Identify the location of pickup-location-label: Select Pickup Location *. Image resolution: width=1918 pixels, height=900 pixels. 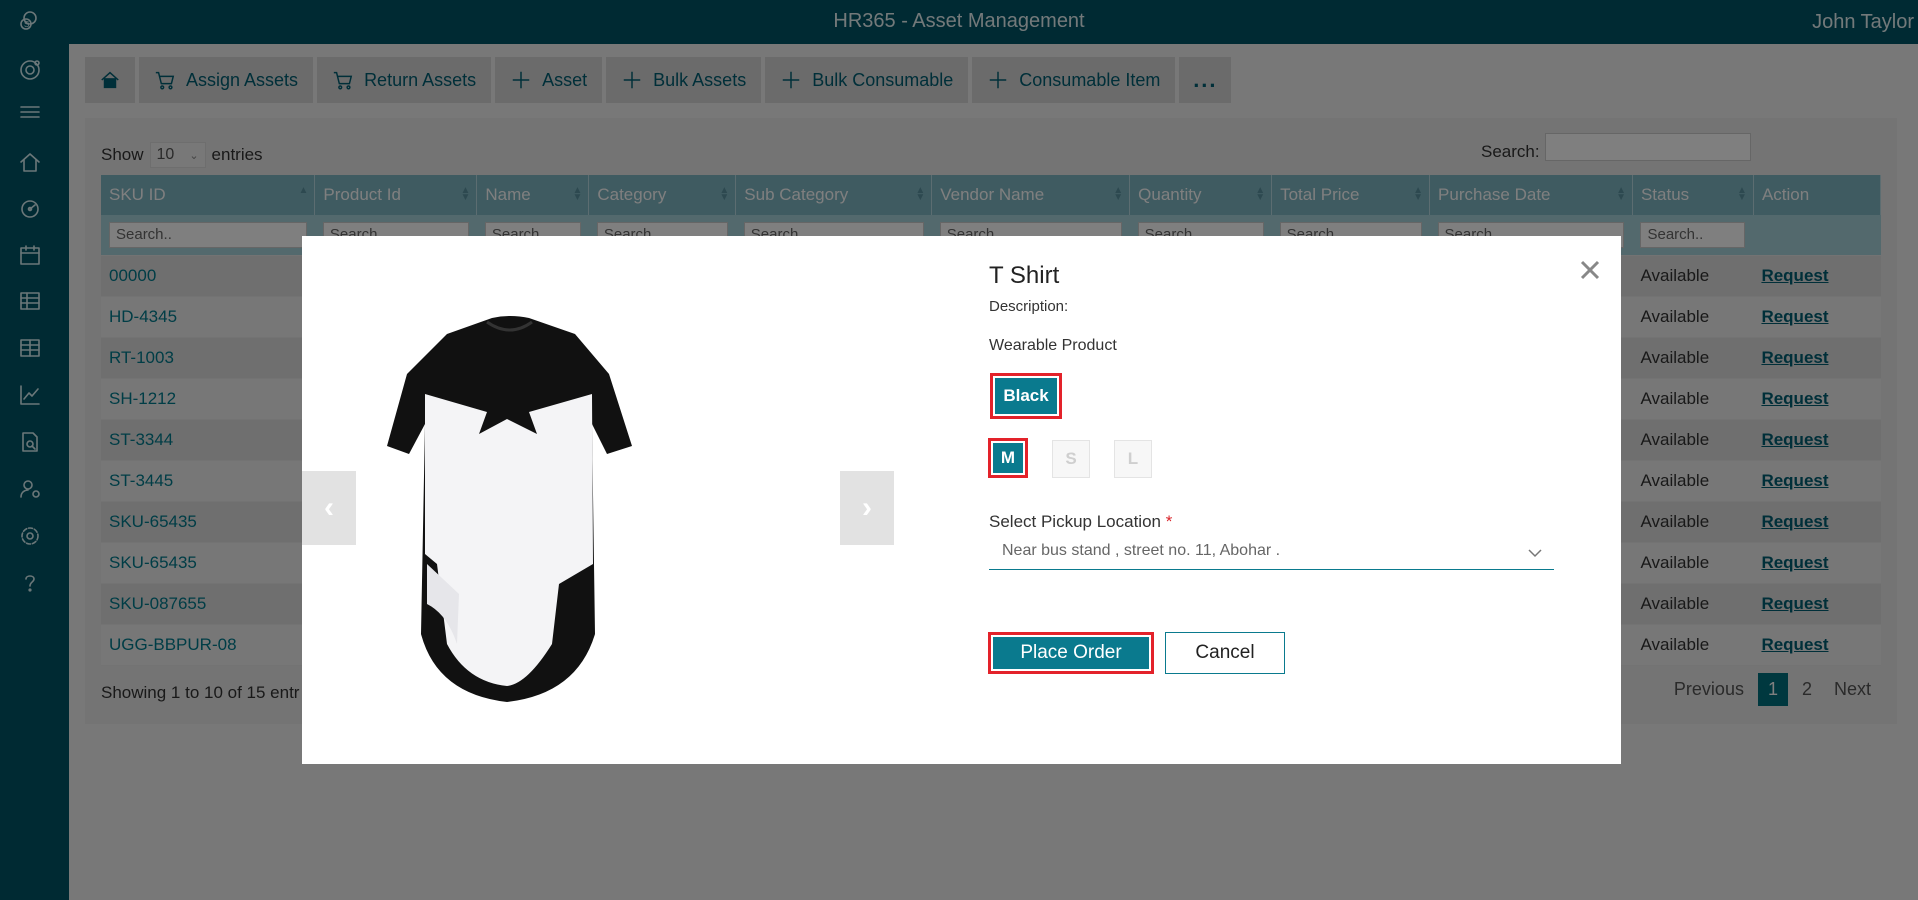
(1080, 522).